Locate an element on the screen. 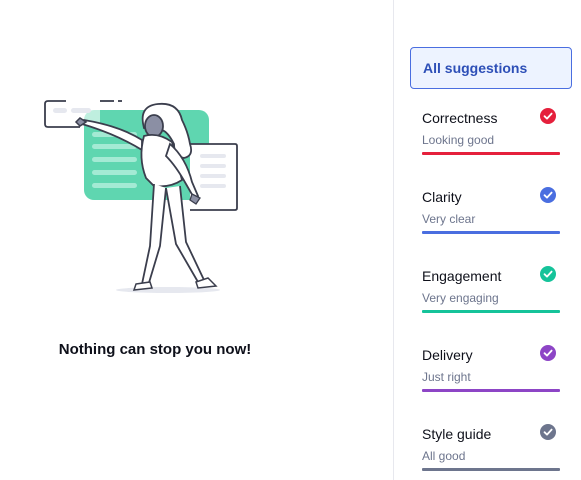 This screenshot has width=581, height=480. category-title: Style guide is located at coordinates (457, 434).